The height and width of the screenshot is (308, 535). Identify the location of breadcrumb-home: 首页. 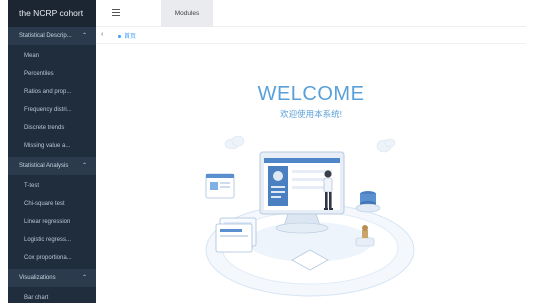
(130, 35).